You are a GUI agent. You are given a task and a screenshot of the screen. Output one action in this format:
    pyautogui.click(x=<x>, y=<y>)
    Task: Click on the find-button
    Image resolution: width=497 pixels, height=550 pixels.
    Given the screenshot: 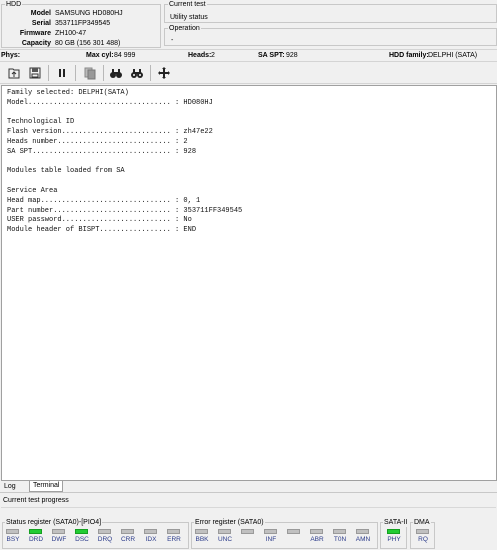 What is the action you would take?
    pyautogui.click(x=116, y=73)
    